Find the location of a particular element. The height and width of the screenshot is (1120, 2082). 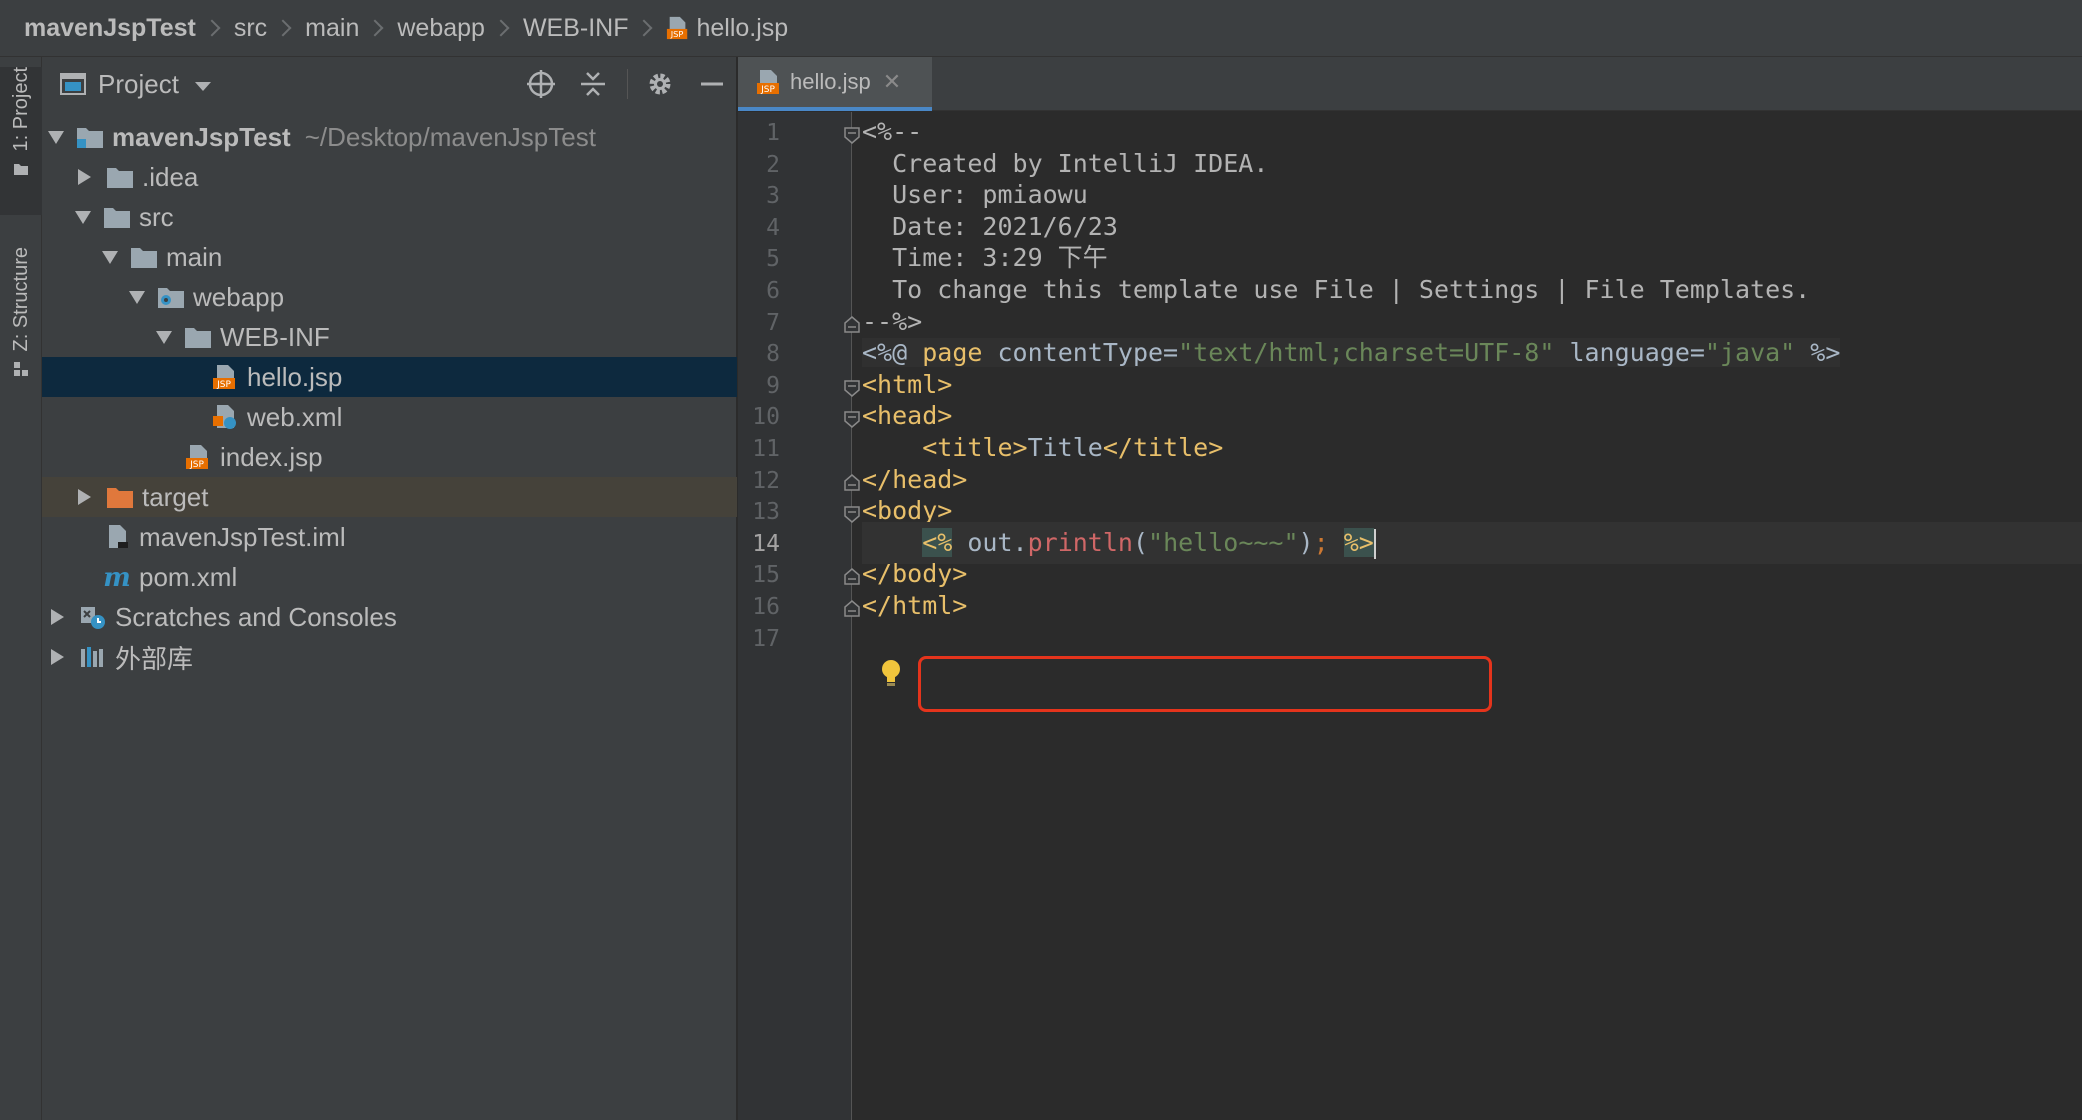

tree-item-label: webapp is located at coordinates (239, 296).